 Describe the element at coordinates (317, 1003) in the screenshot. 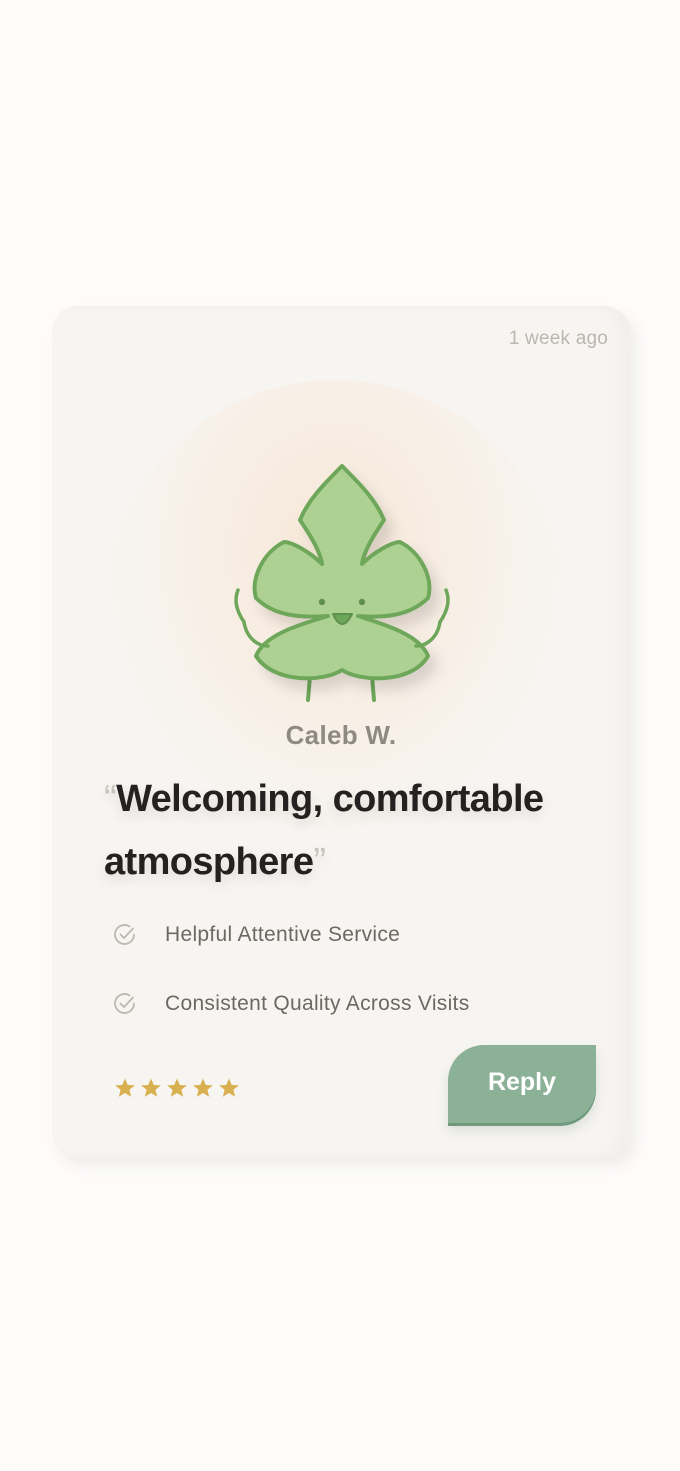

I see `feature-label: Consistent Quality Across Visits` at that location.